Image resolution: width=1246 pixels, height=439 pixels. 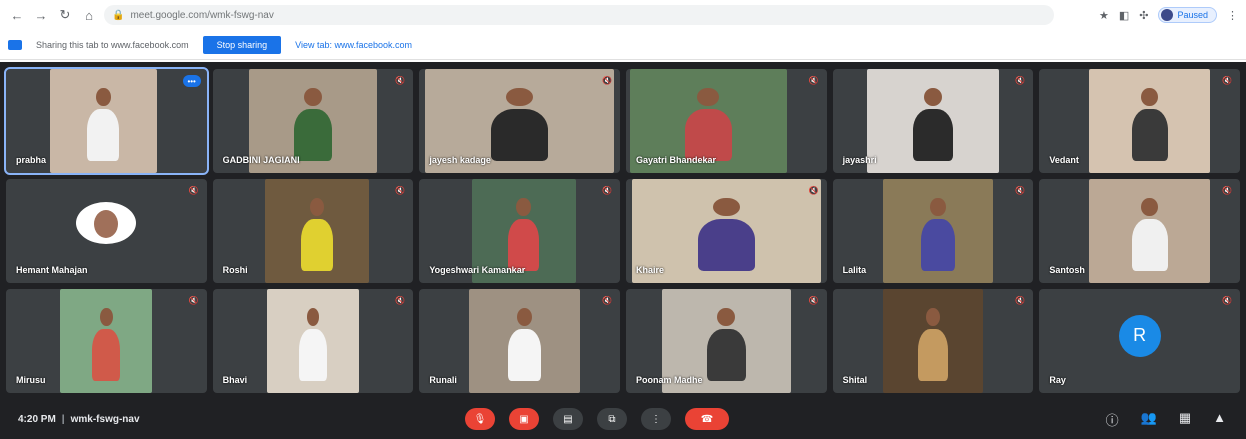 What do you see at coordinates (477, 270) in the screenshot?
I see `participant-name: Yogeshwari Kamankar` at bounding box center [477, 270].